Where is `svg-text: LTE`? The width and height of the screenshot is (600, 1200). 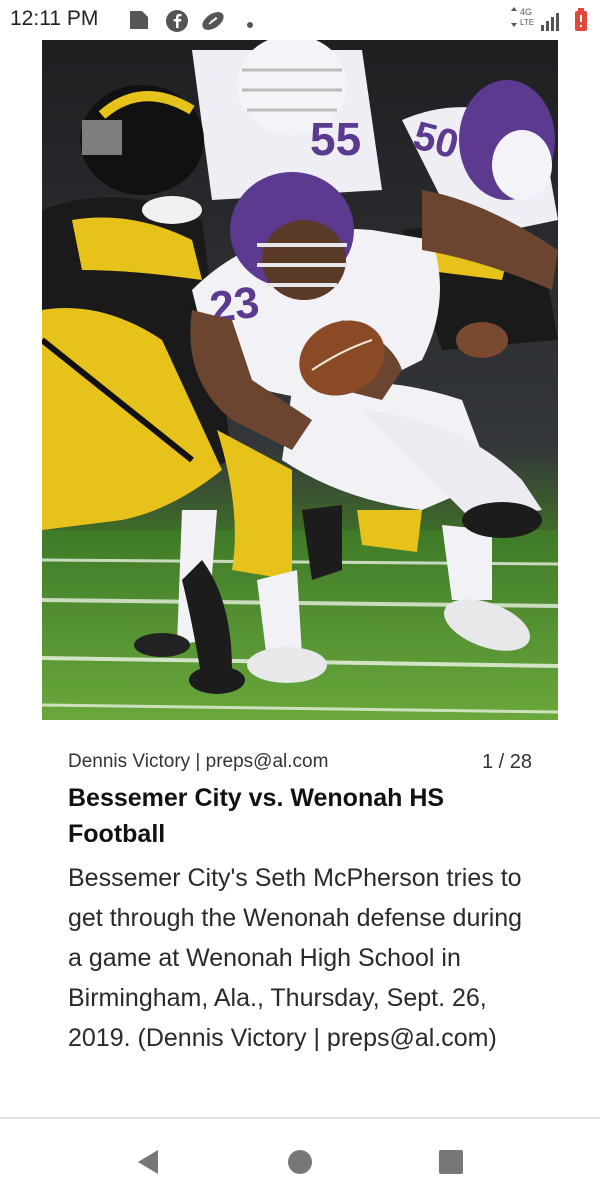
svg-text: LTE is located at coordinates (527, 22).